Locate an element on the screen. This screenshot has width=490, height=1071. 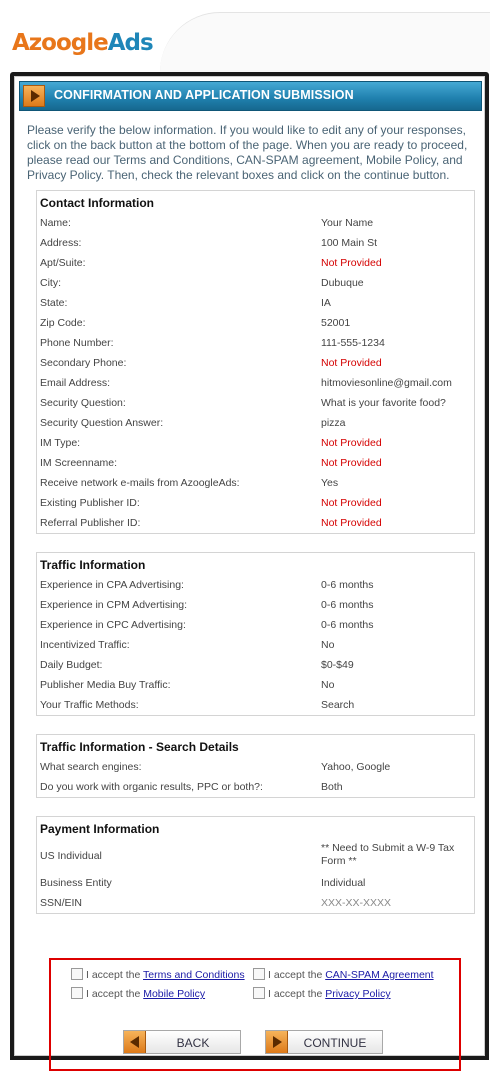
table-row: Referral Publisher ID: Not Provided is located at coordinates (211, 523).